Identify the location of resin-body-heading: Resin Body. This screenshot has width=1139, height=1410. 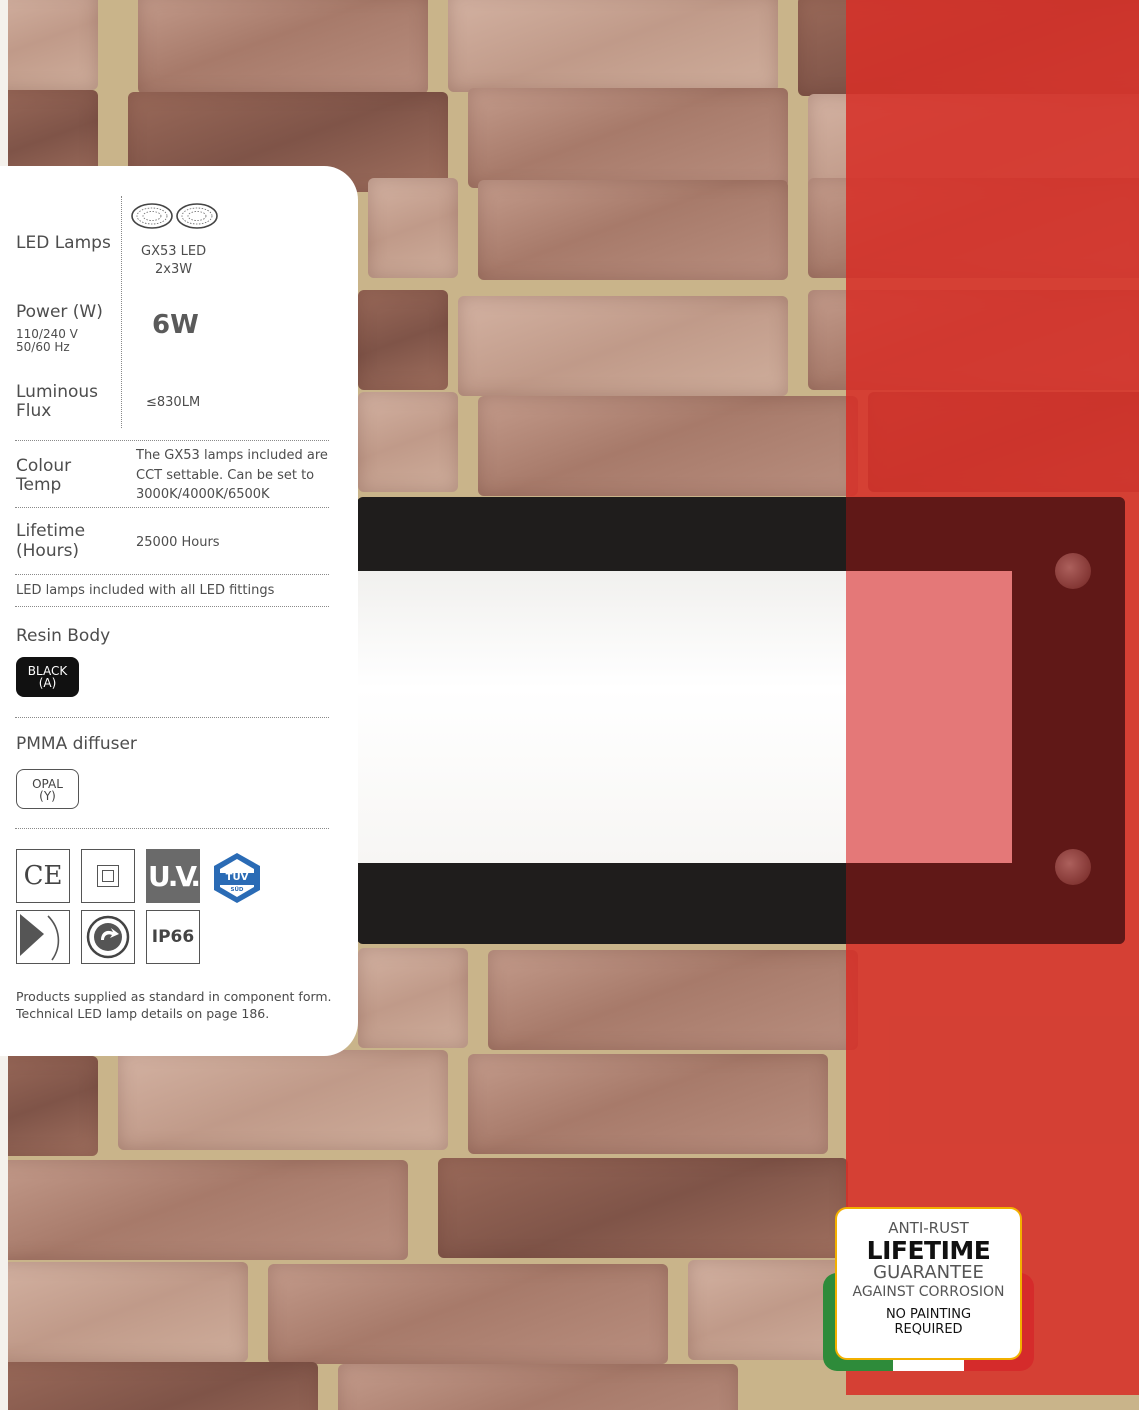
(63, 636).